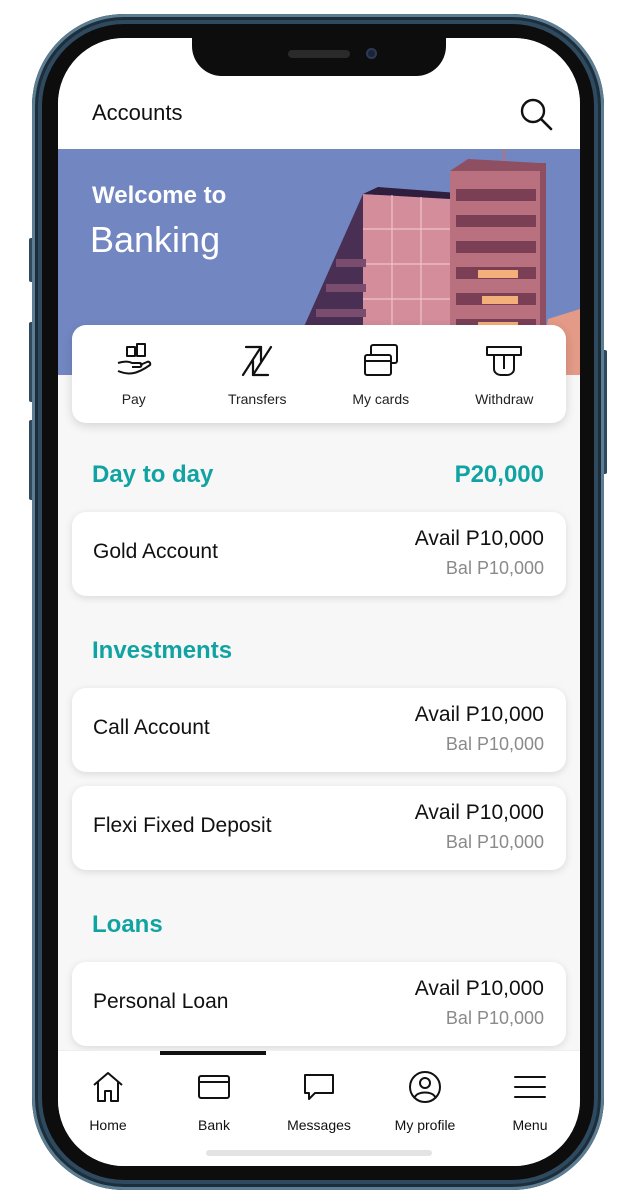 Image resolution: width=636 pixels, height=1204 pixels. Describe the element at coordinates (257, 361) in the screenshot. I see `transfer-arrows-icon` at that location.